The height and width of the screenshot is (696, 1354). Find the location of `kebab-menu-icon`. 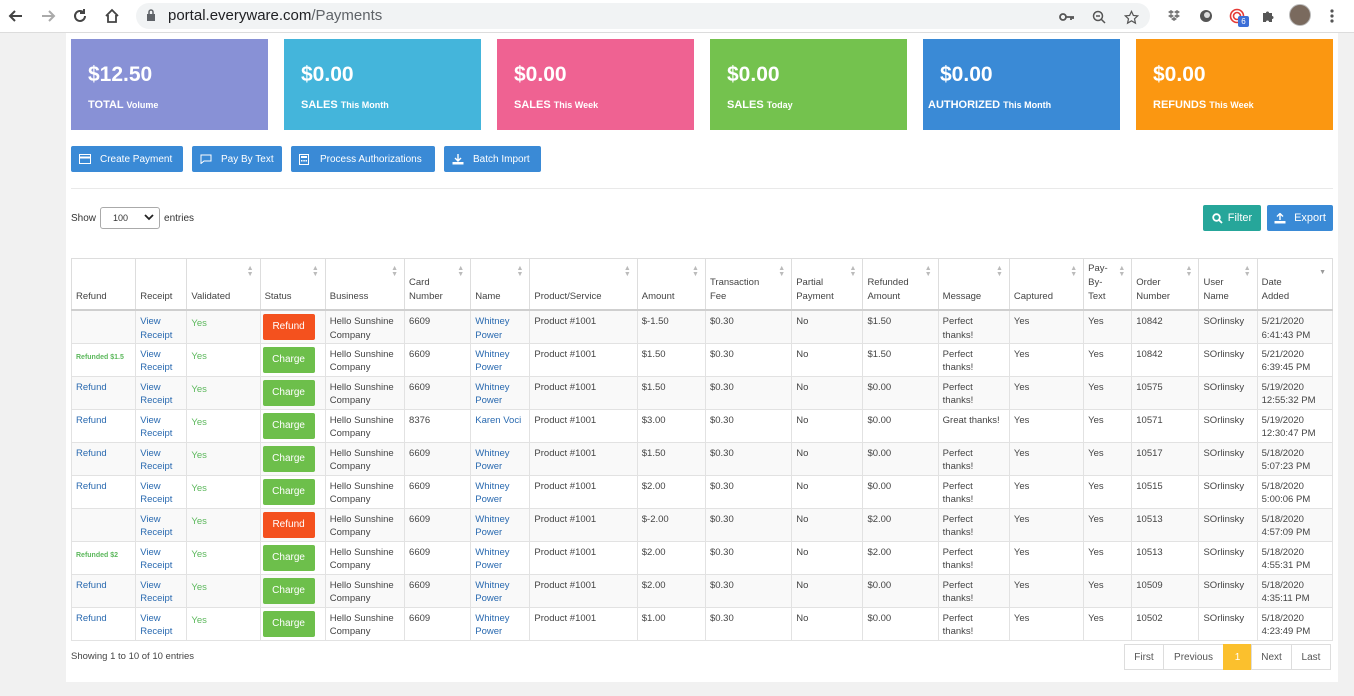

kebab-menu-icon is located at coordinates (1332, 16).